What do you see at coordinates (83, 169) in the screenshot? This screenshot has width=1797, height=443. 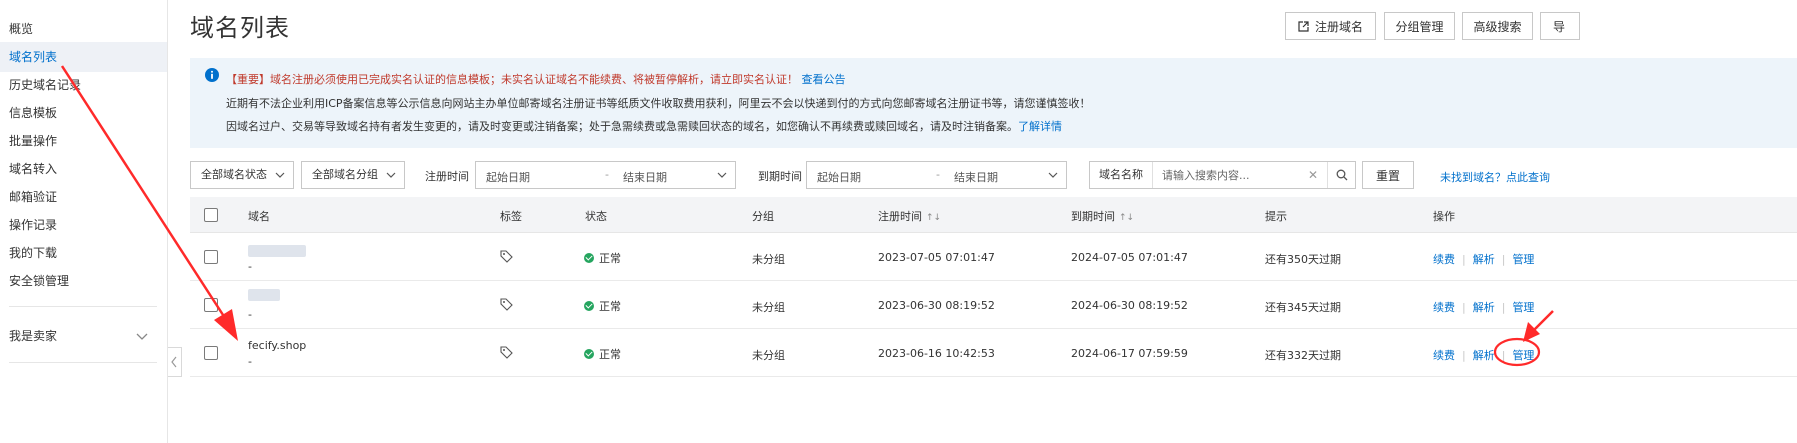 I see `sidebar-item-transfer-in: 域名转入` at bounding box center [83, 169].